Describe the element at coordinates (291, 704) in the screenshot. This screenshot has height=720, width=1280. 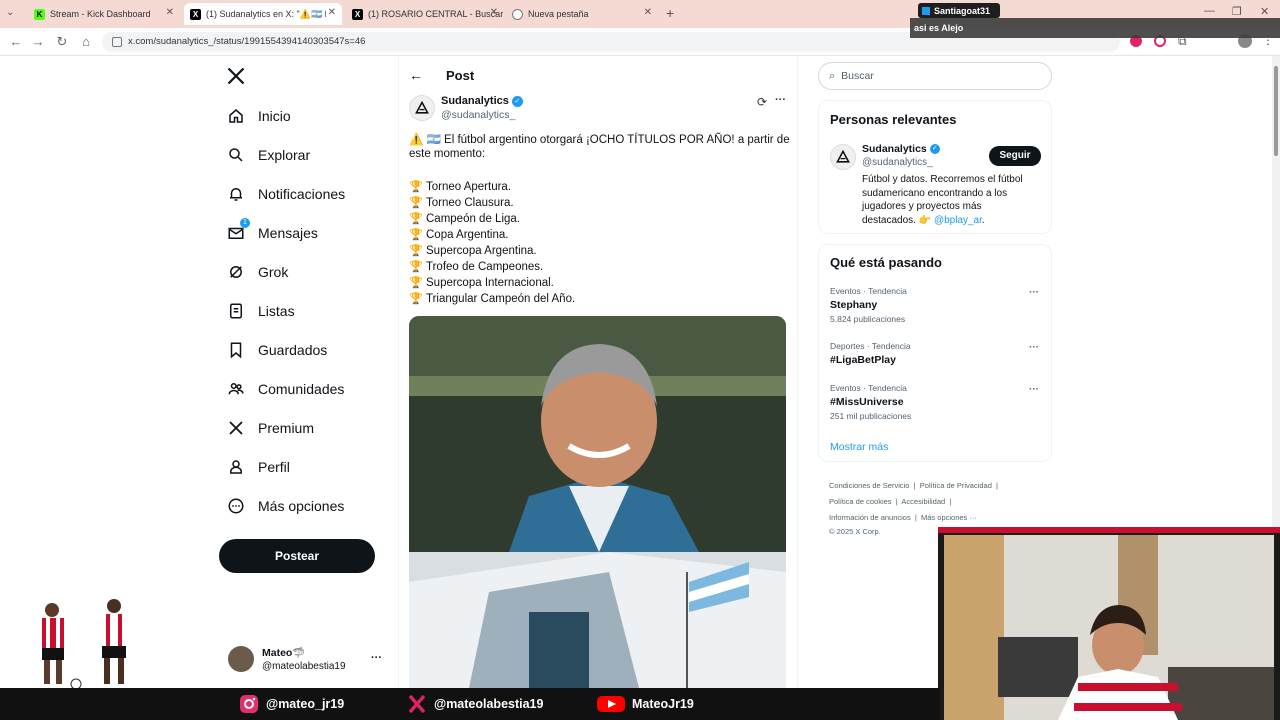
I see `social-instagram: @mateo_jr19` at that location.